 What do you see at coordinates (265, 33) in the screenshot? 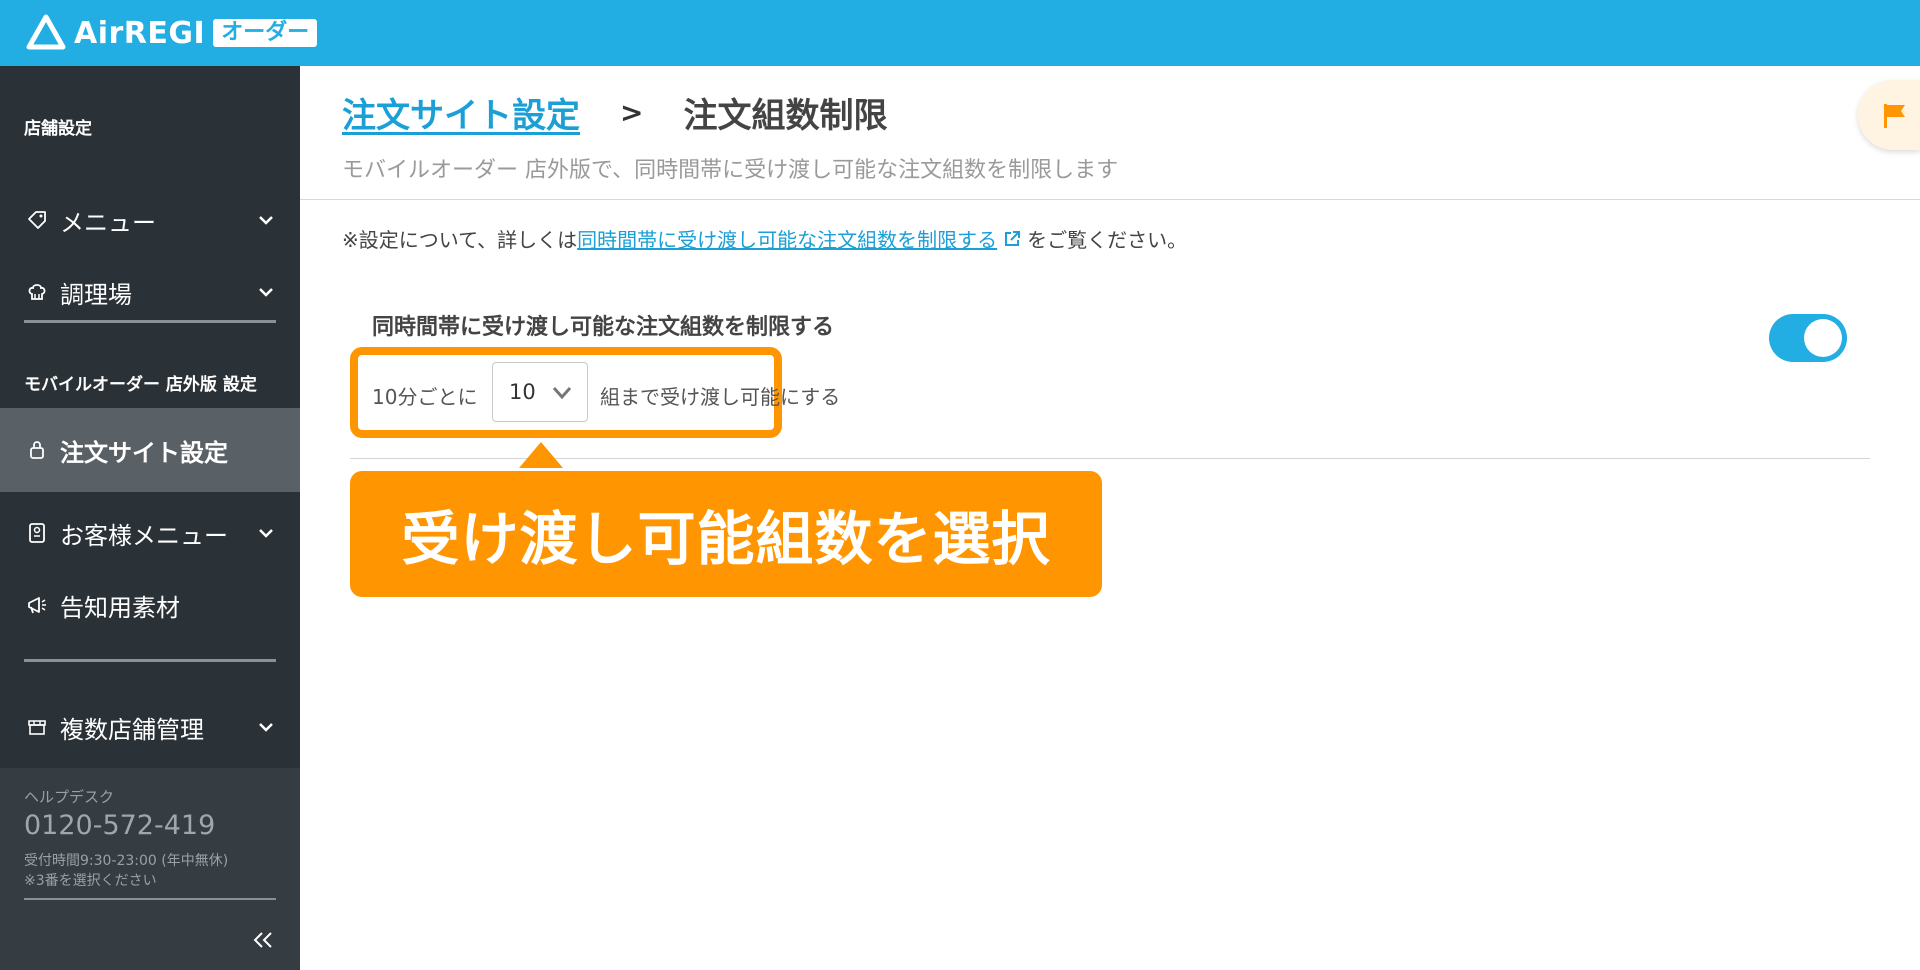
I see `logo-badge: オーダー` at bounding box center [265, 33].